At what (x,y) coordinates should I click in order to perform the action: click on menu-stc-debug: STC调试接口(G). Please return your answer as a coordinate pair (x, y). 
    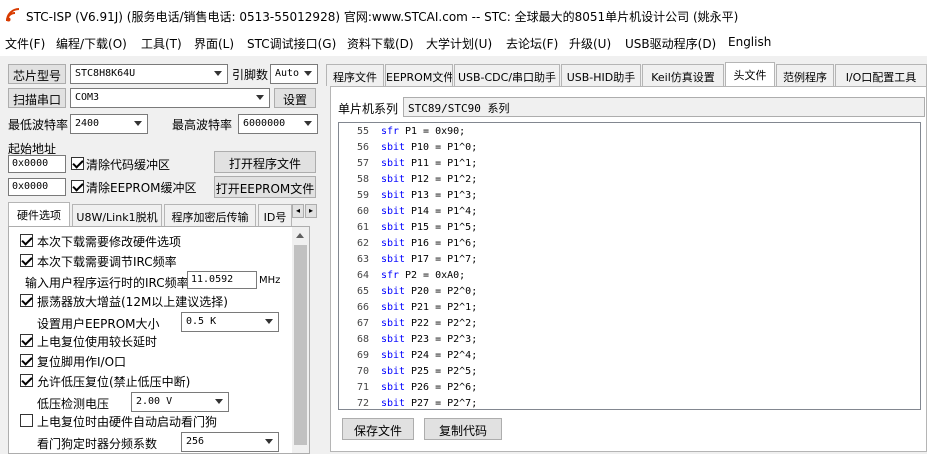
    Looking at the image, I should click on (291, 43).